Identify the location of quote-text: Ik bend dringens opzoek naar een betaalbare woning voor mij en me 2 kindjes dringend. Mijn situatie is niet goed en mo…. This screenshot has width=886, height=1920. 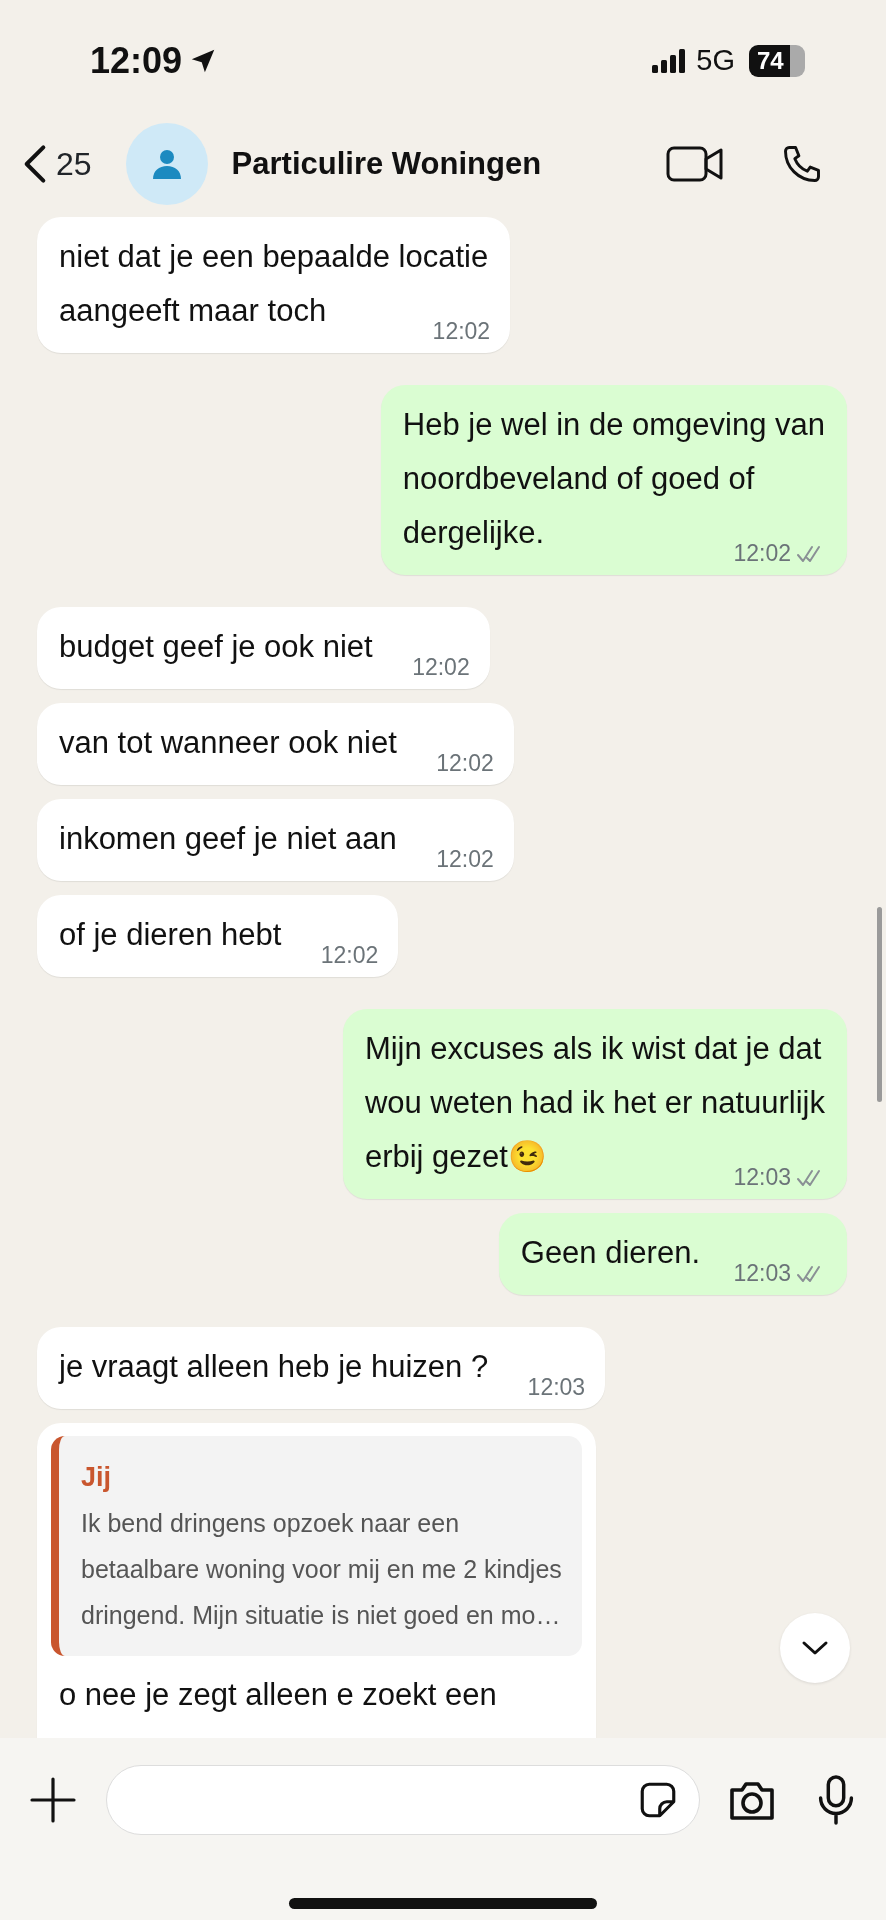
(321, 1570).